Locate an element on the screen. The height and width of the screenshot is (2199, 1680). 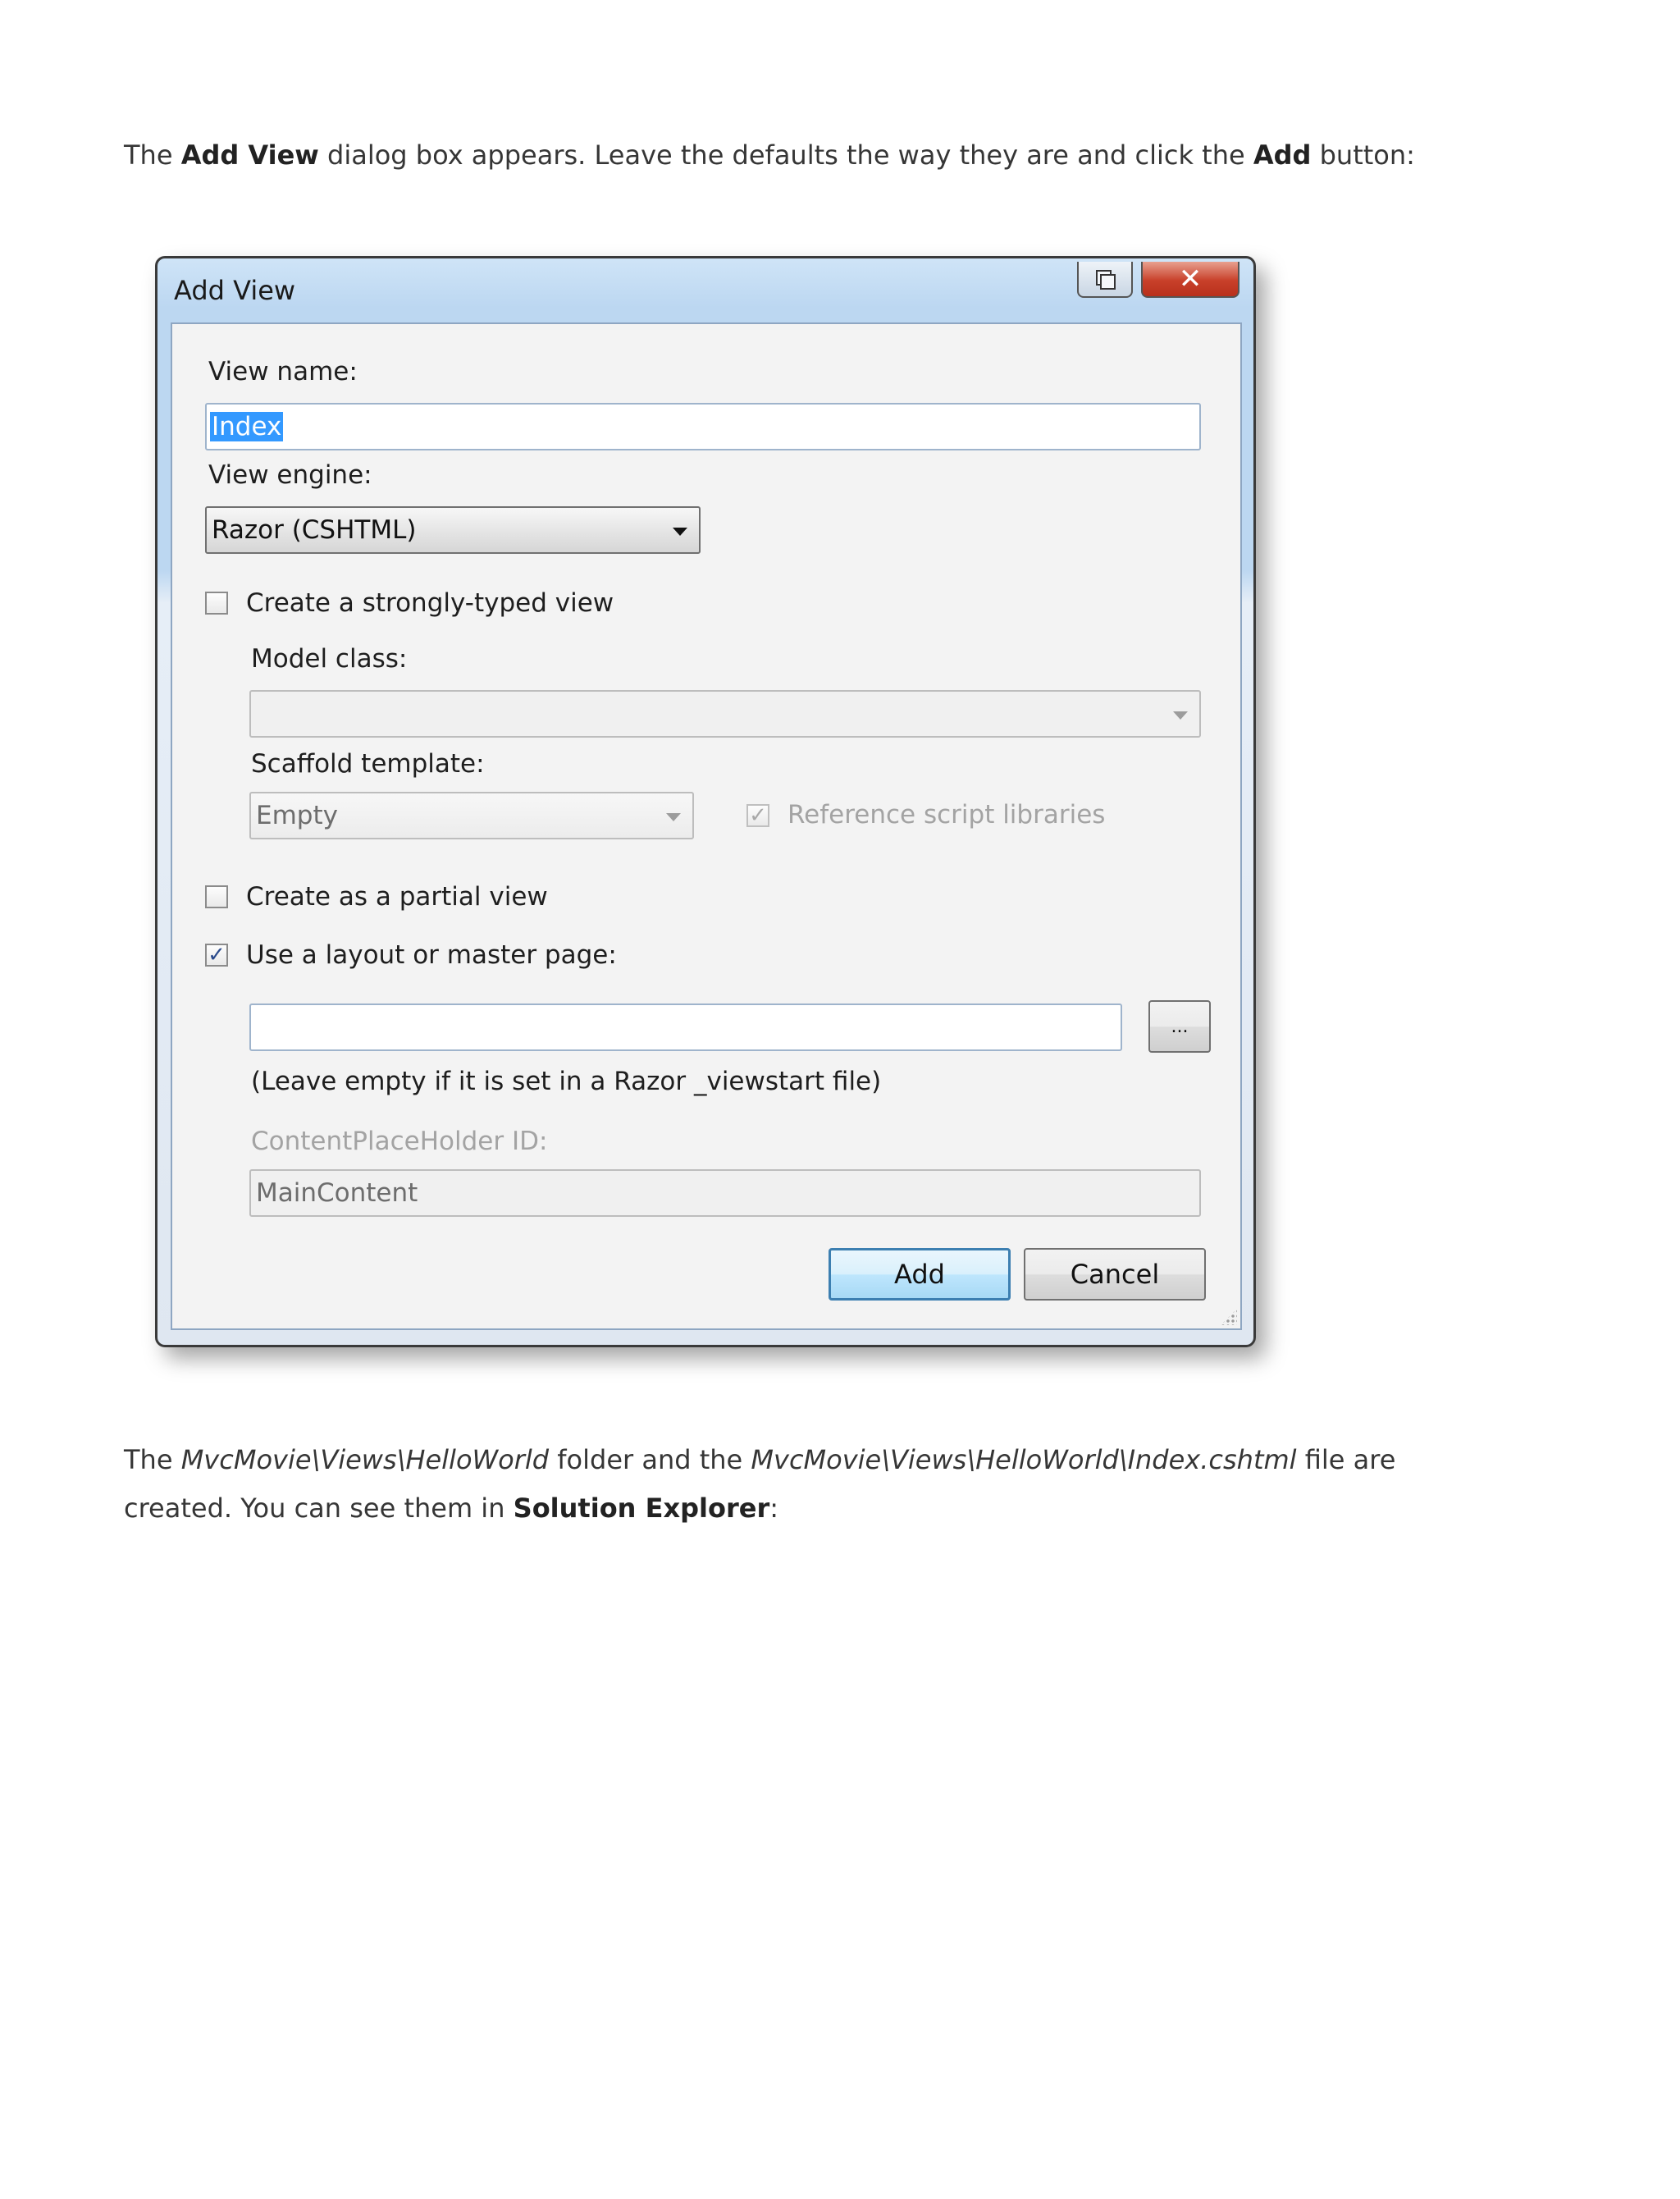
outro-text: folder and the is located at coordinates (650, 1459).